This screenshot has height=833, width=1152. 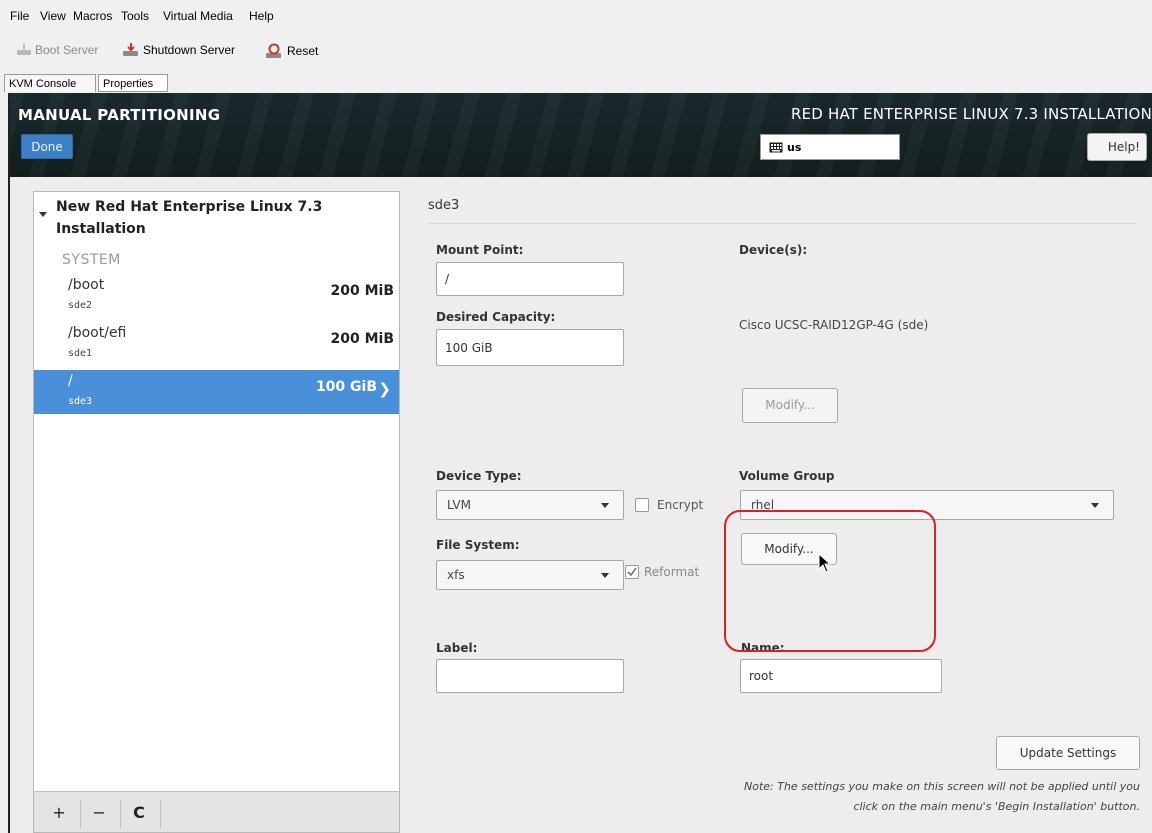 I want to click on device-type-value: LVM, so click(x=459, y=505).